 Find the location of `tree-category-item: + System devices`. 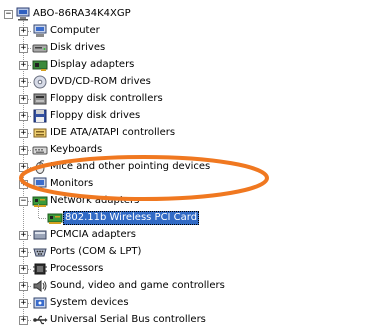

tree-category-item: + System devices is located at coordinates (188, 303).